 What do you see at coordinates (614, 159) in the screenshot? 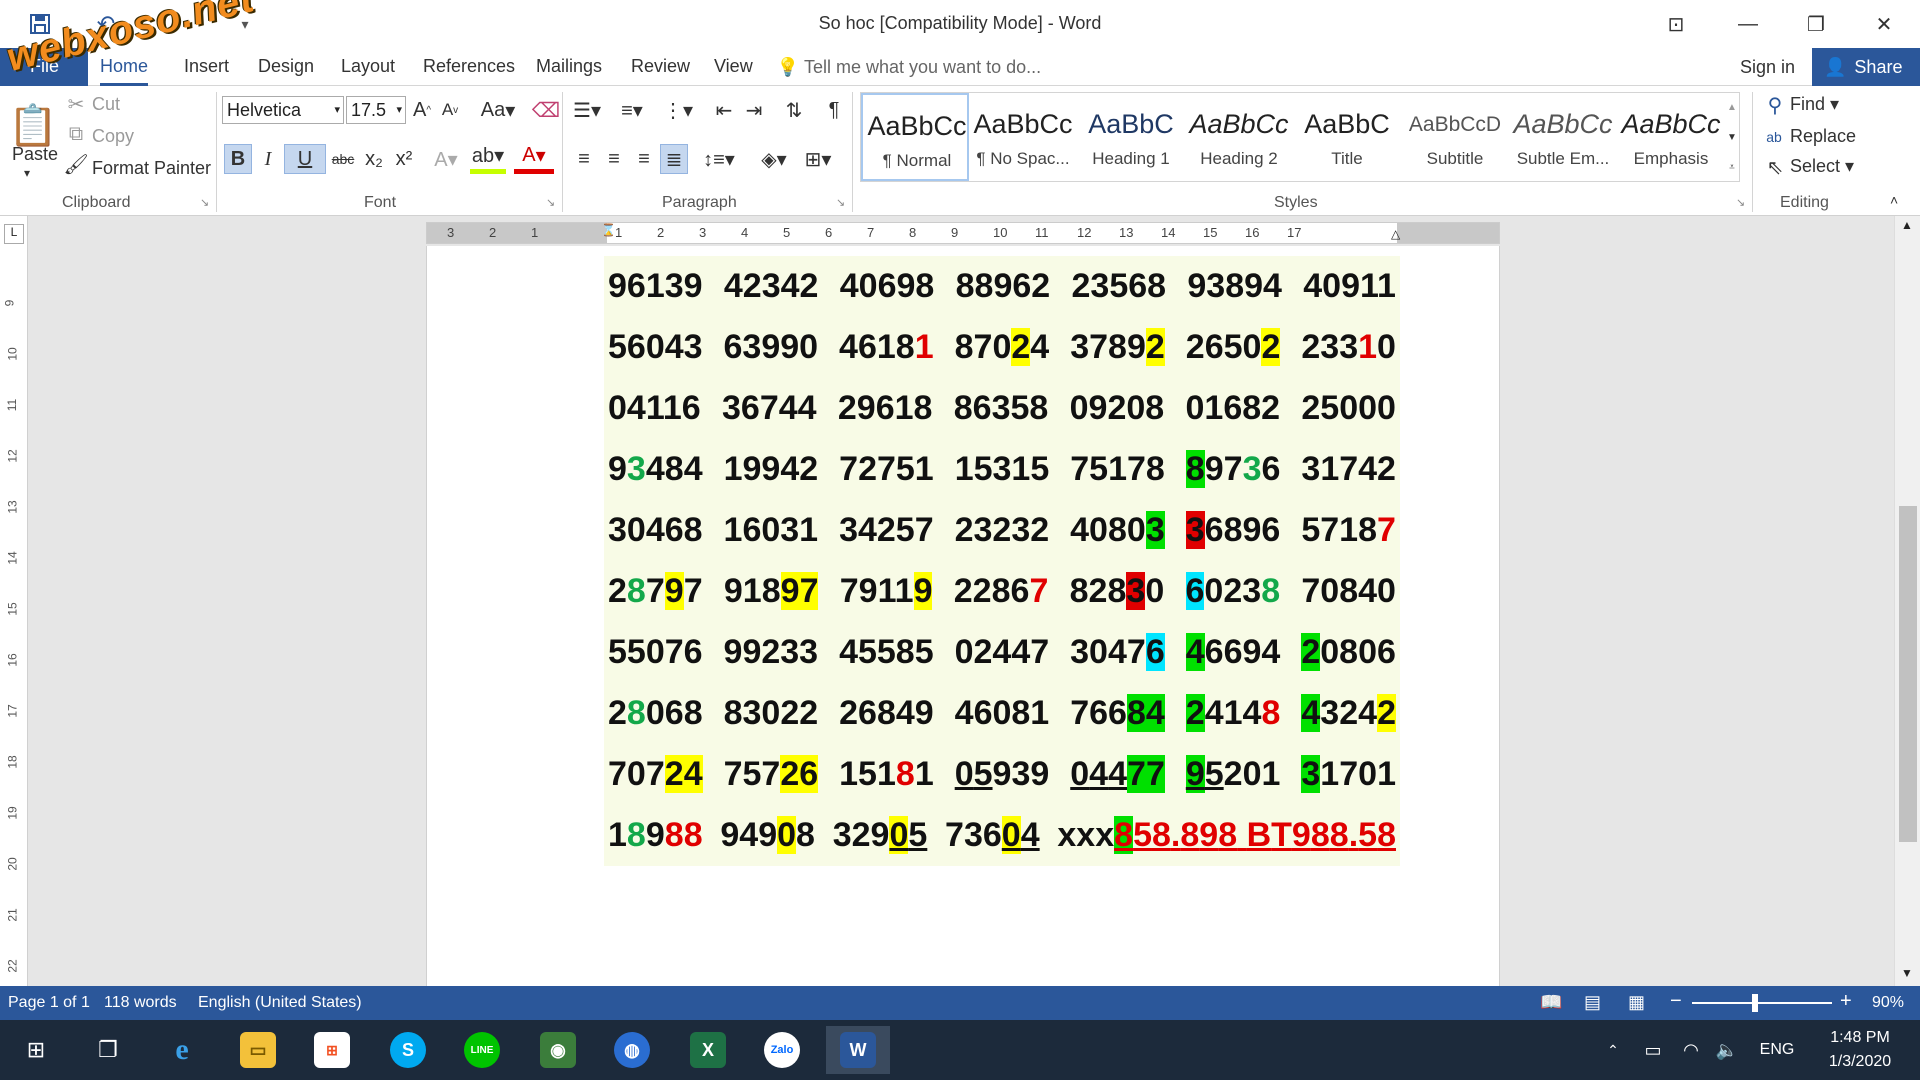
I see `align-center-icon: ≡` at bounding box center [614, 159].